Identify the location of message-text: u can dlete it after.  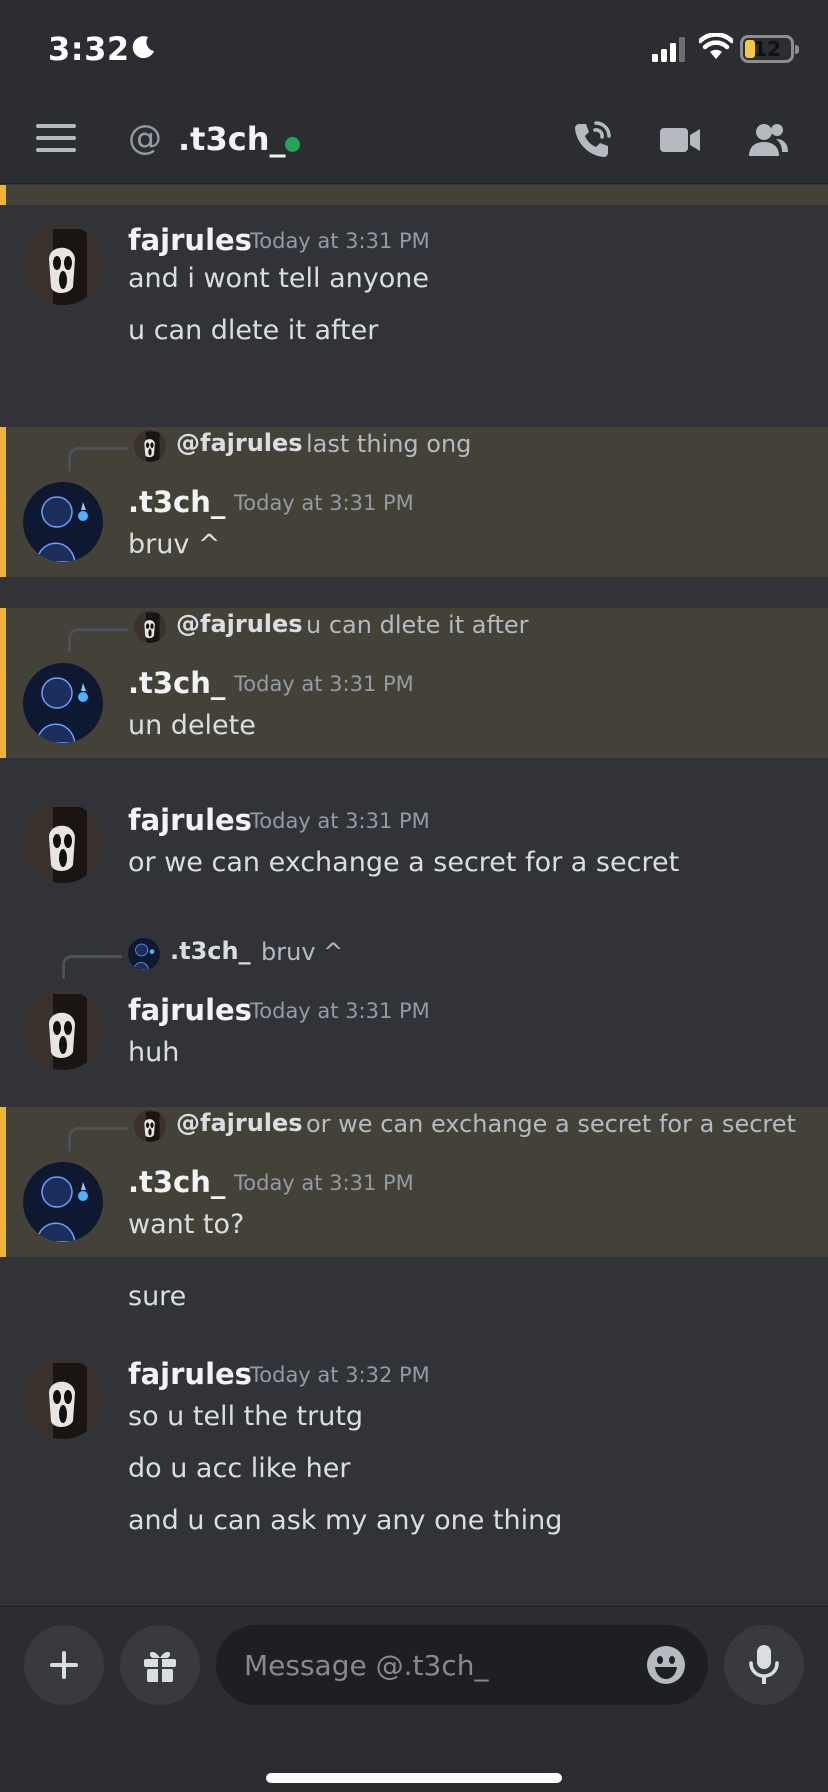
(253, 330).